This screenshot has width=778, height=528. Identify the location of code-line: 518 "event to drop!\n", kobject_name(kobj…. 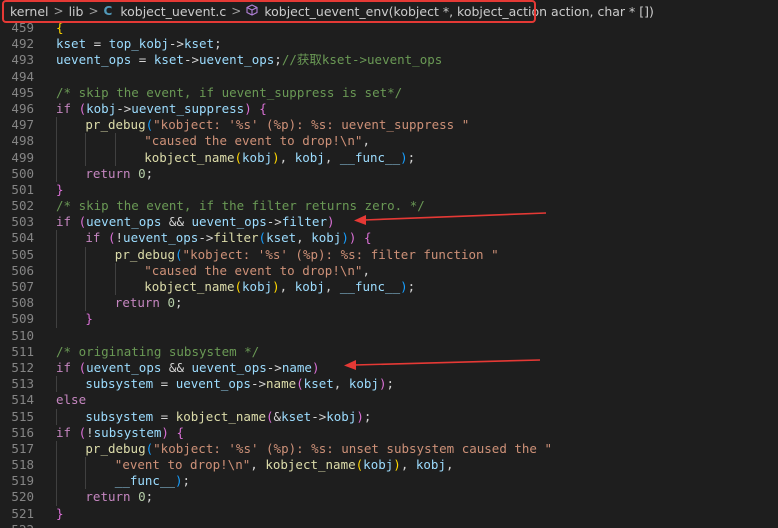
(389, 465).